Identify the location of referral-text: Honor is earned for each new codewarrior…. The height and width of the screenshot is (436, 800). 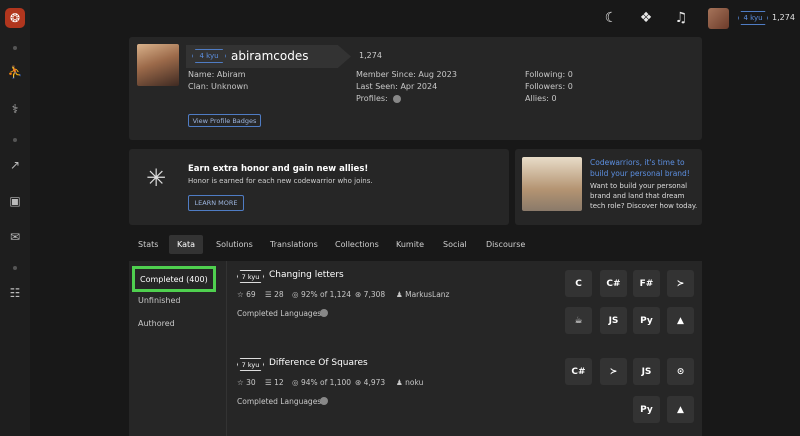
(280, 181).